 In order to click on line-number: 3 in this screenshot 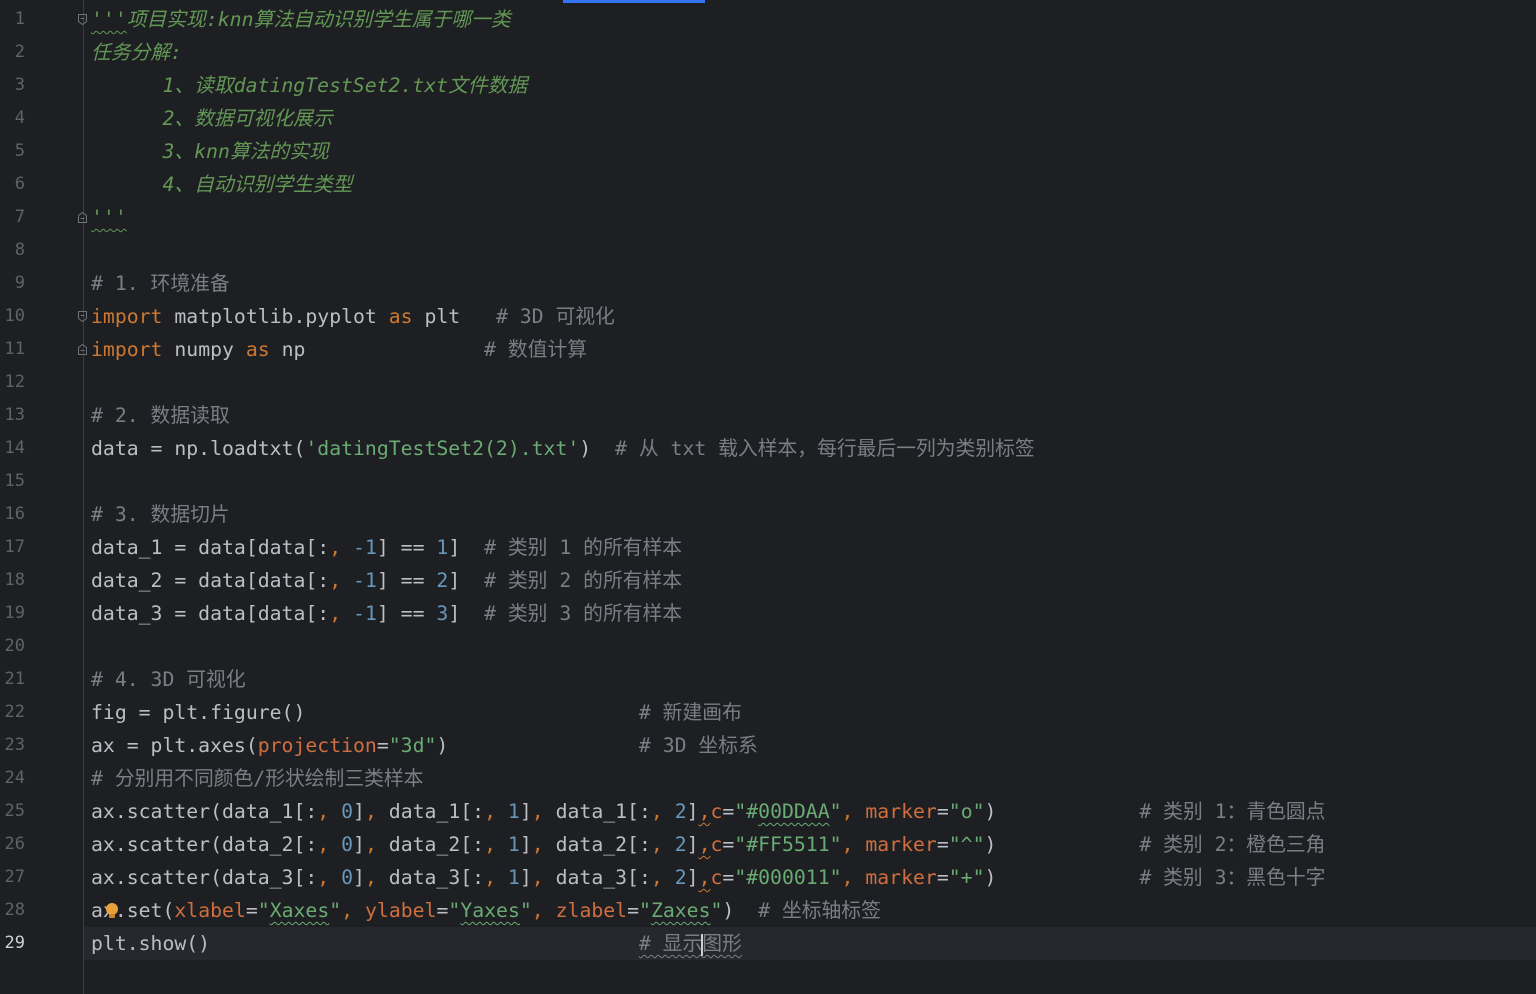, I will do `click(12, 85)`.